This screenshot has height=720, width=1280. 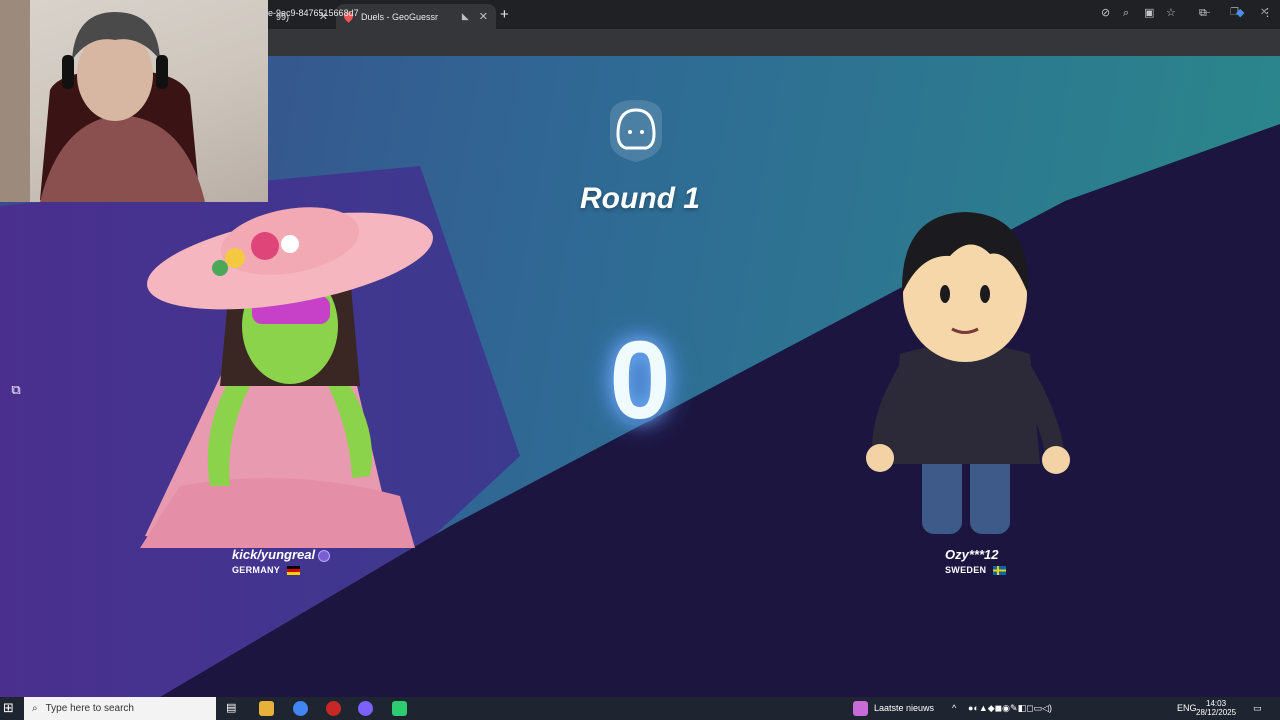 What do you see at coordinates (640, 198) in the screenshot?
I see `round-title: Round 1` at bounding box center [640, 198].